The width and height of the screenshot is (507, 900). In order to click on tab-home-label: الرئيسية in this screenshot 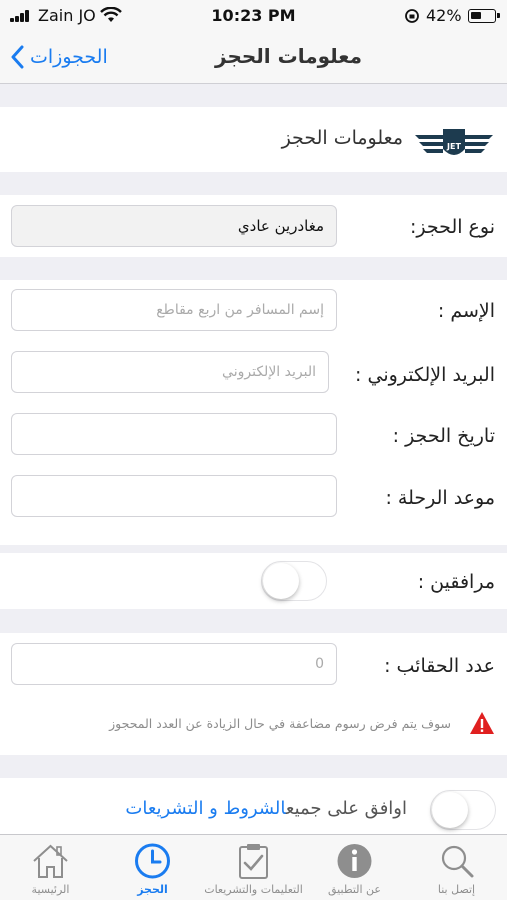, I will do `click(50, 889)`.